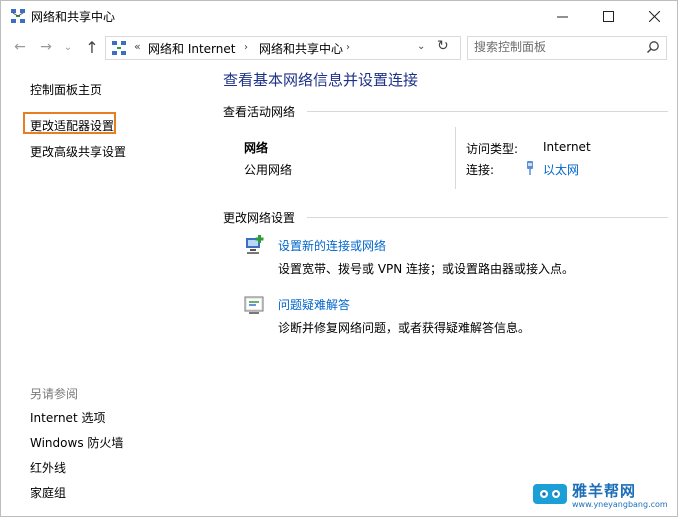 The width and height of the screenshot is (678, 517). What do you see at coordinates (259, 112) in the screenshot?
I see `active-networks-heading: 查看活动网络` at bounding box center [259, 112].